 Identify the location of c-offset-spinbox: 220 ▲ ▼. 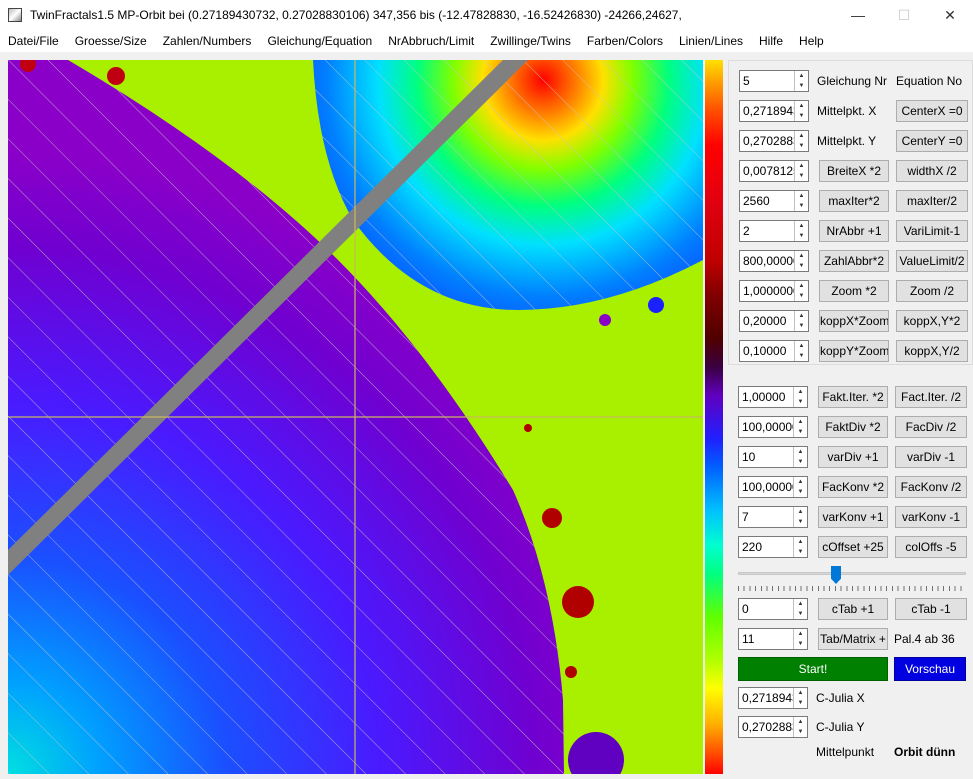
(773, 547).